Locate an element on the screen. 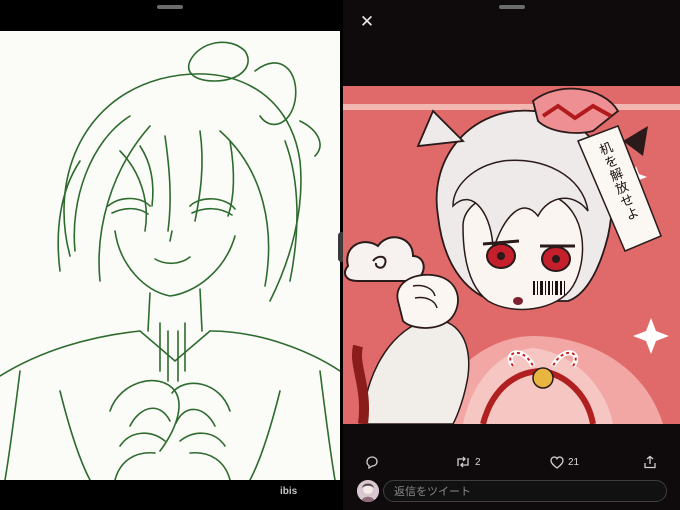 Image resolution: width=680 pixels, height=510 pixels. like-button: 21 is located at coordinates (564, 462).